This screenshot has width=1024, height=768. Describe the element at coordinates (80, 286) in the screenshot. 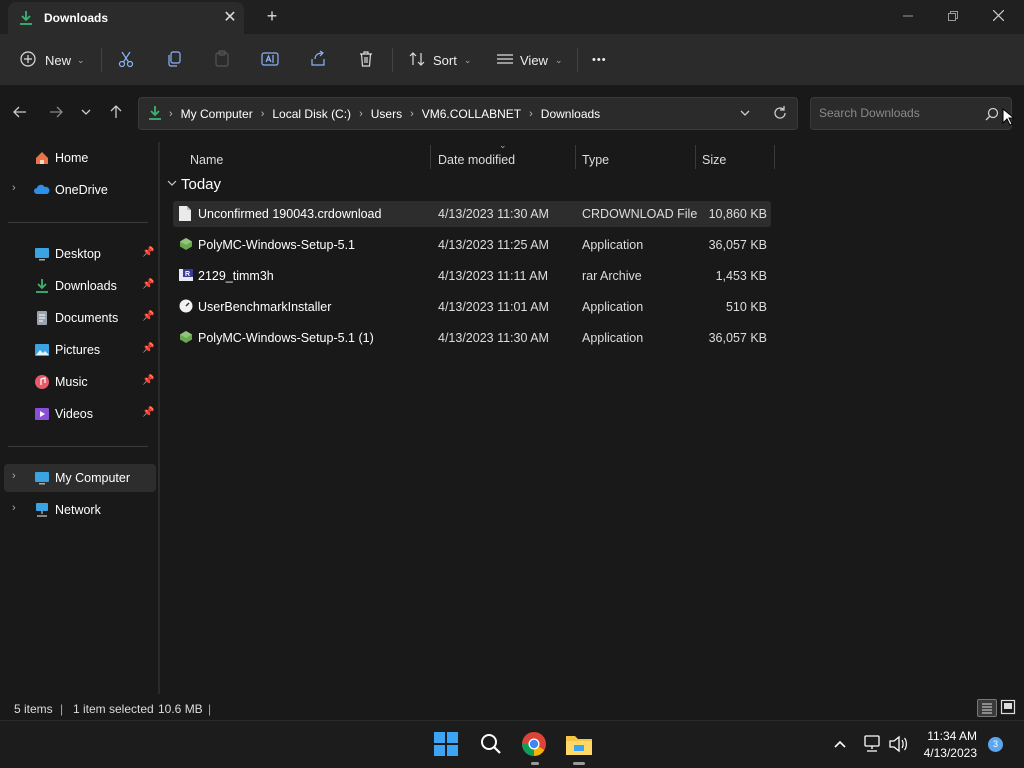

I see `sidebar-item-downloads: Downloads 📌` at that location.